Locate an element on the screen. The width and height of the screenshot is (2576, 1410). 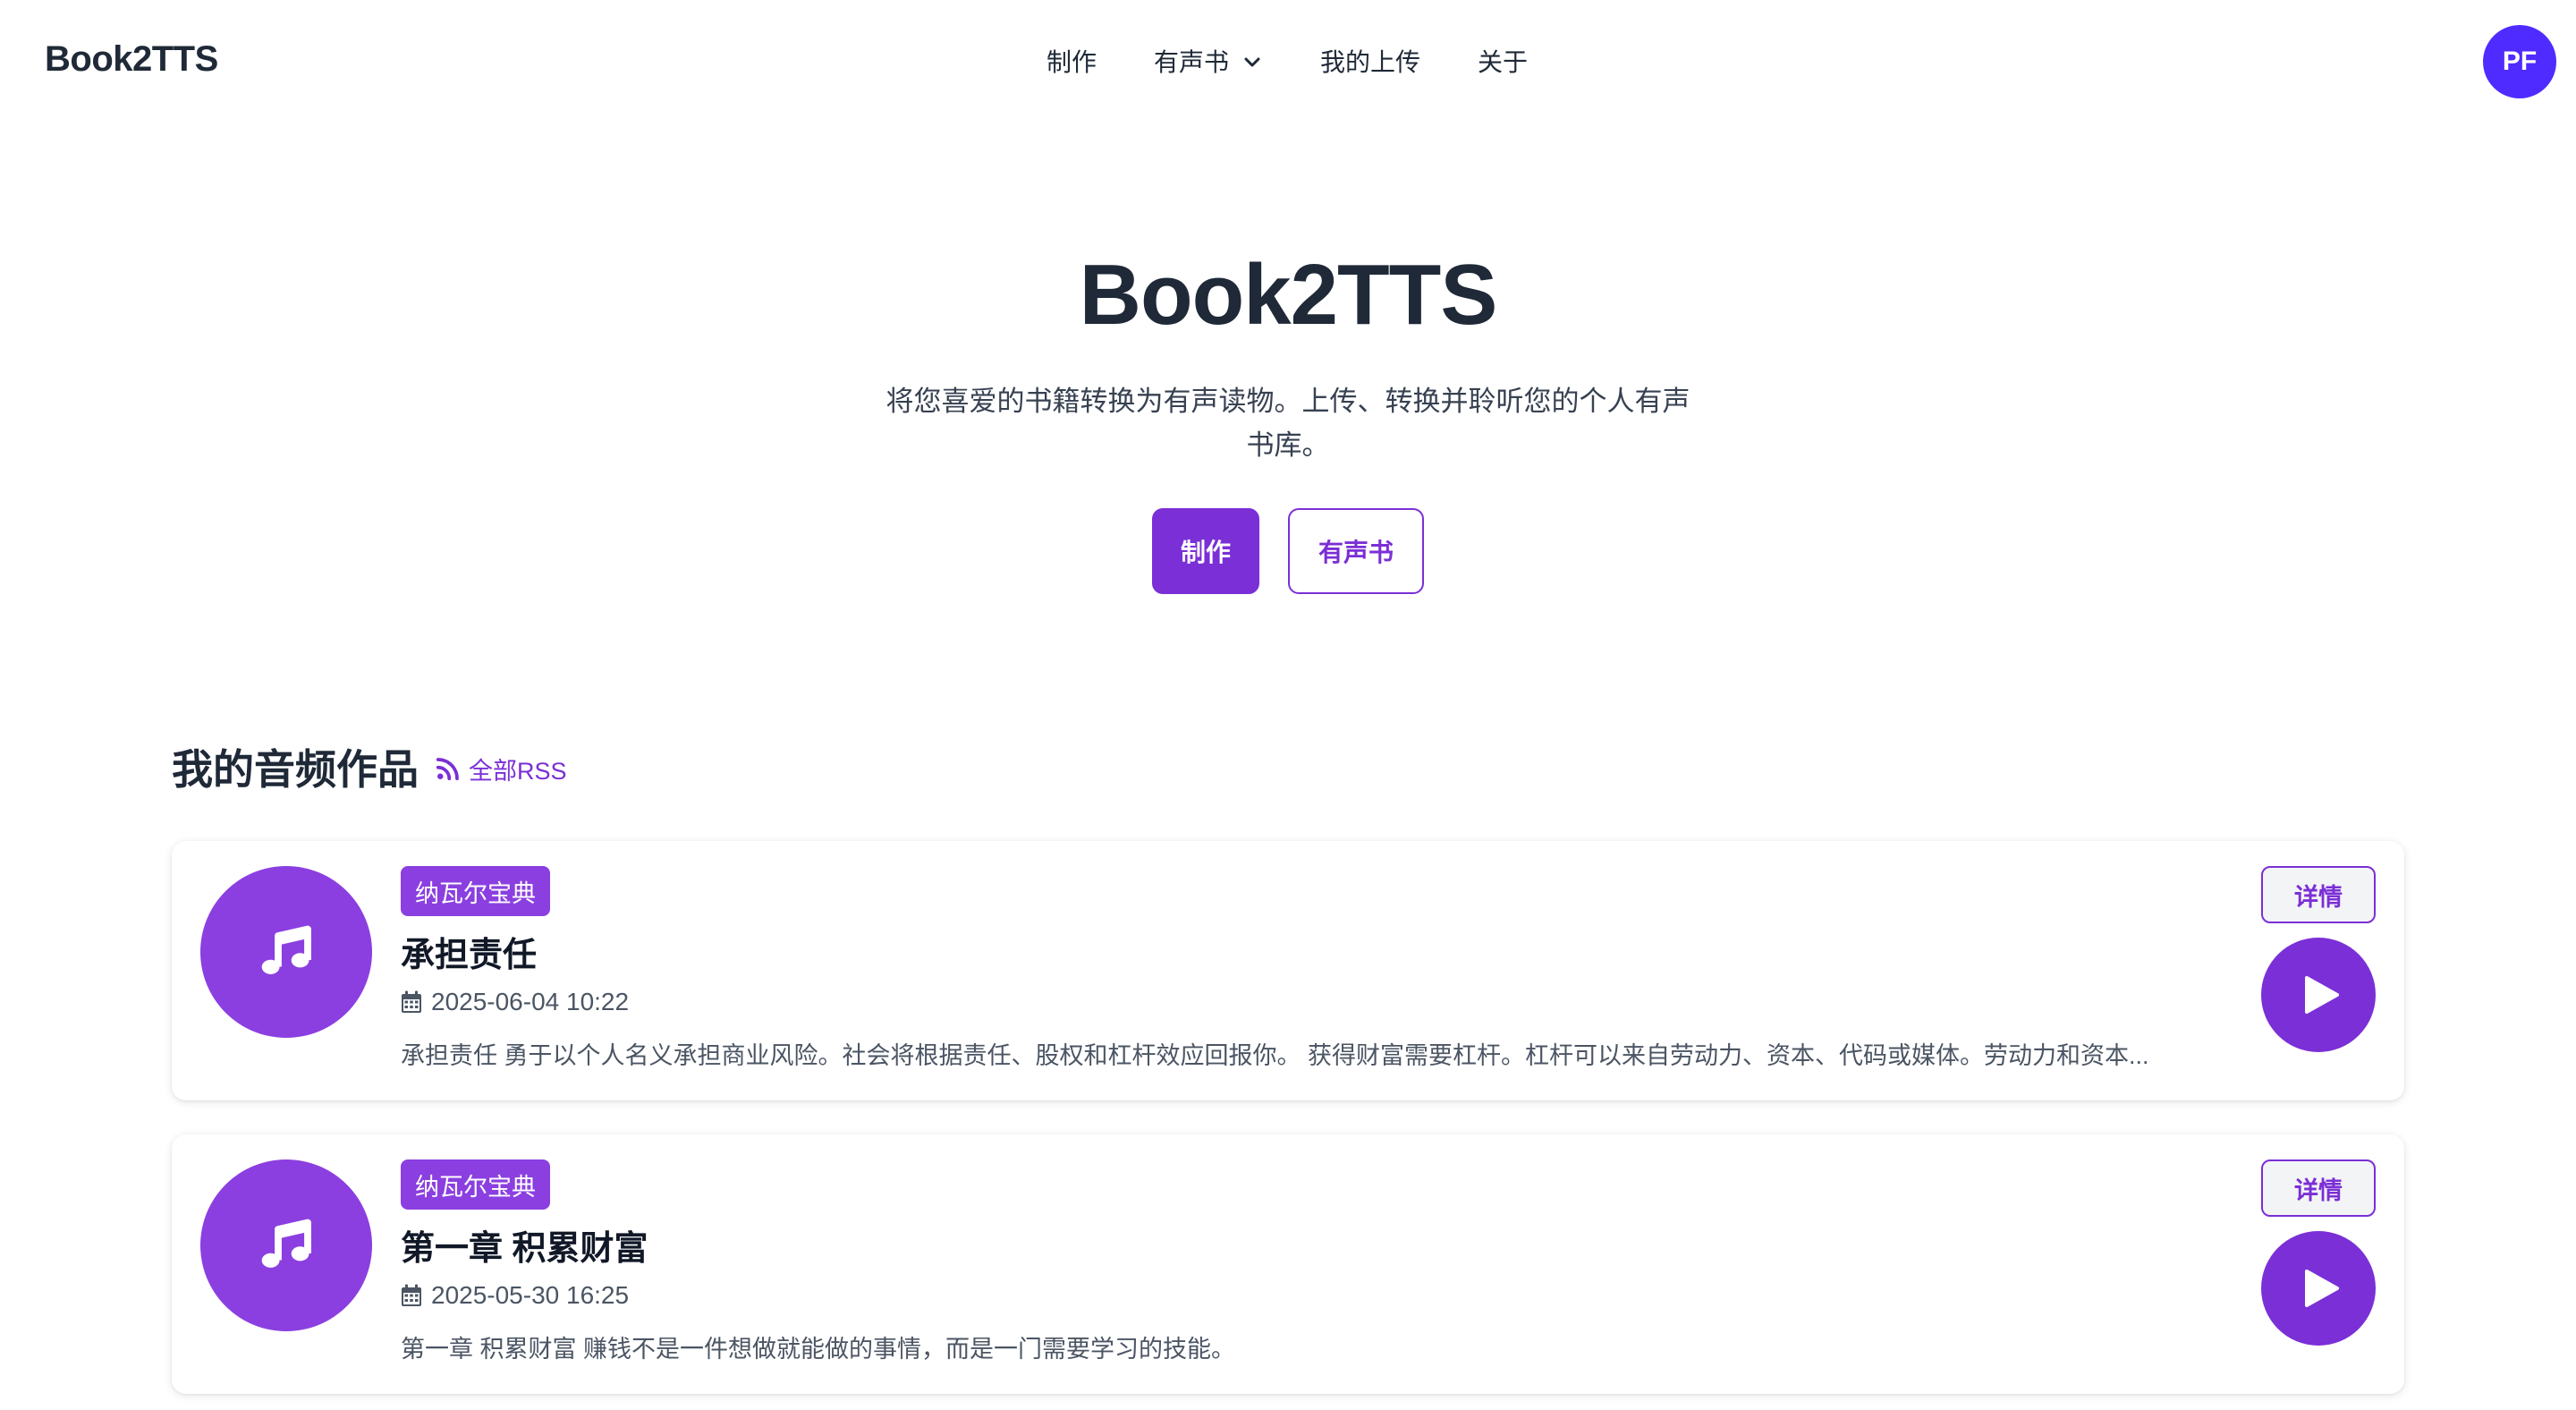
work-date: 2025-06-04 10:22 is located at coordinates (515, 1002).